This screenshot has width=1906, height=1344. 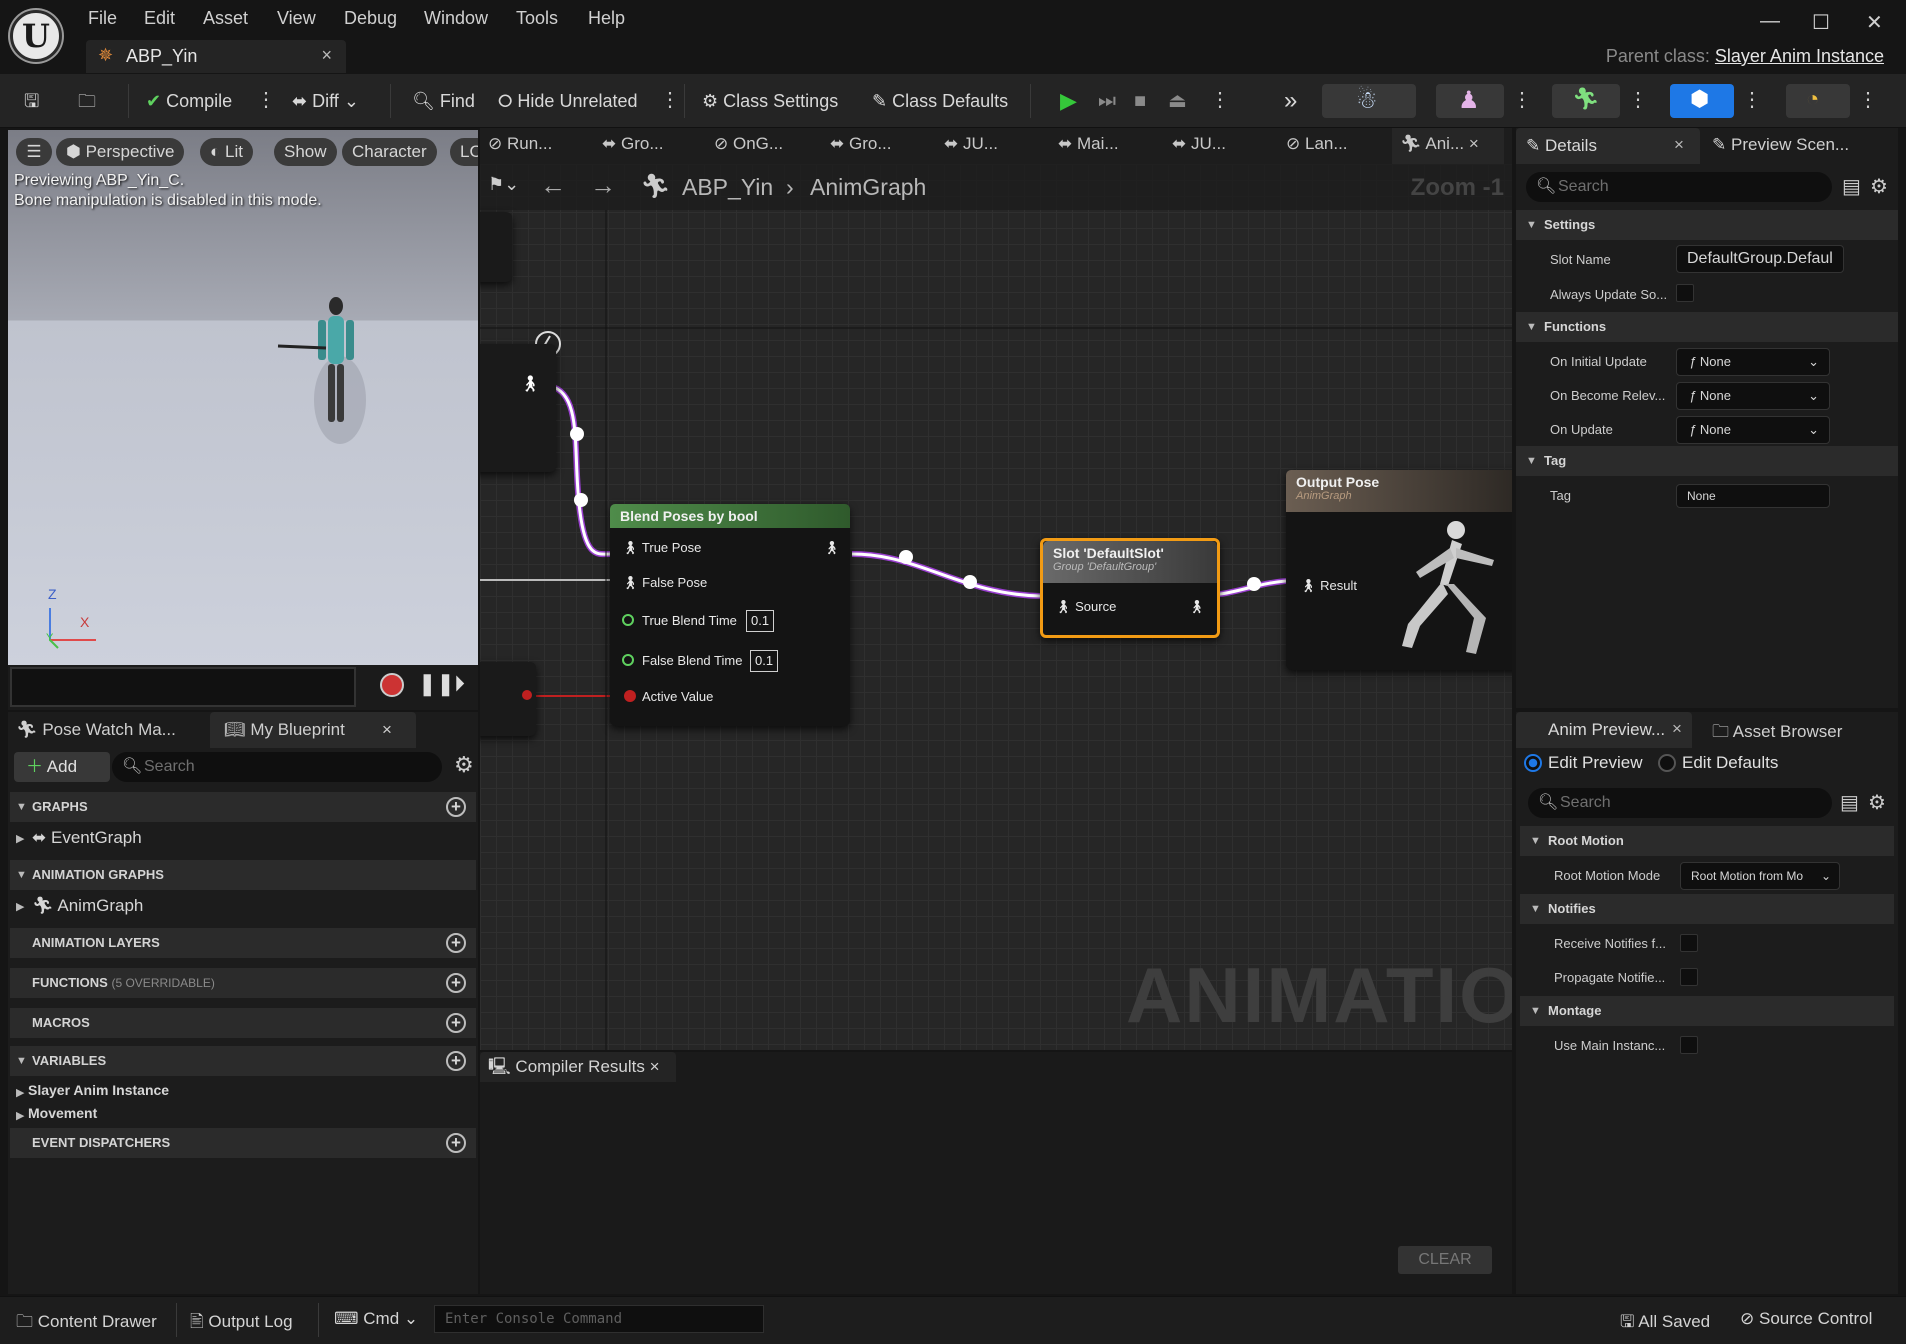 I want to click on lit-button: ◐ Lit, so click(x=226, y=152).